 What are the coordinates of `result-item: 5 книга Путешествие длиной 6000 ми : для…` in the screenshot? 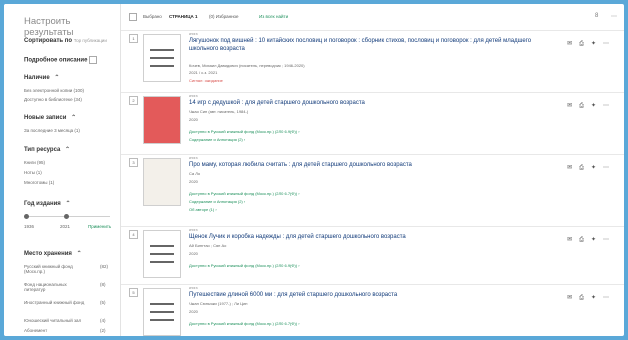 It's located at (372, 310).